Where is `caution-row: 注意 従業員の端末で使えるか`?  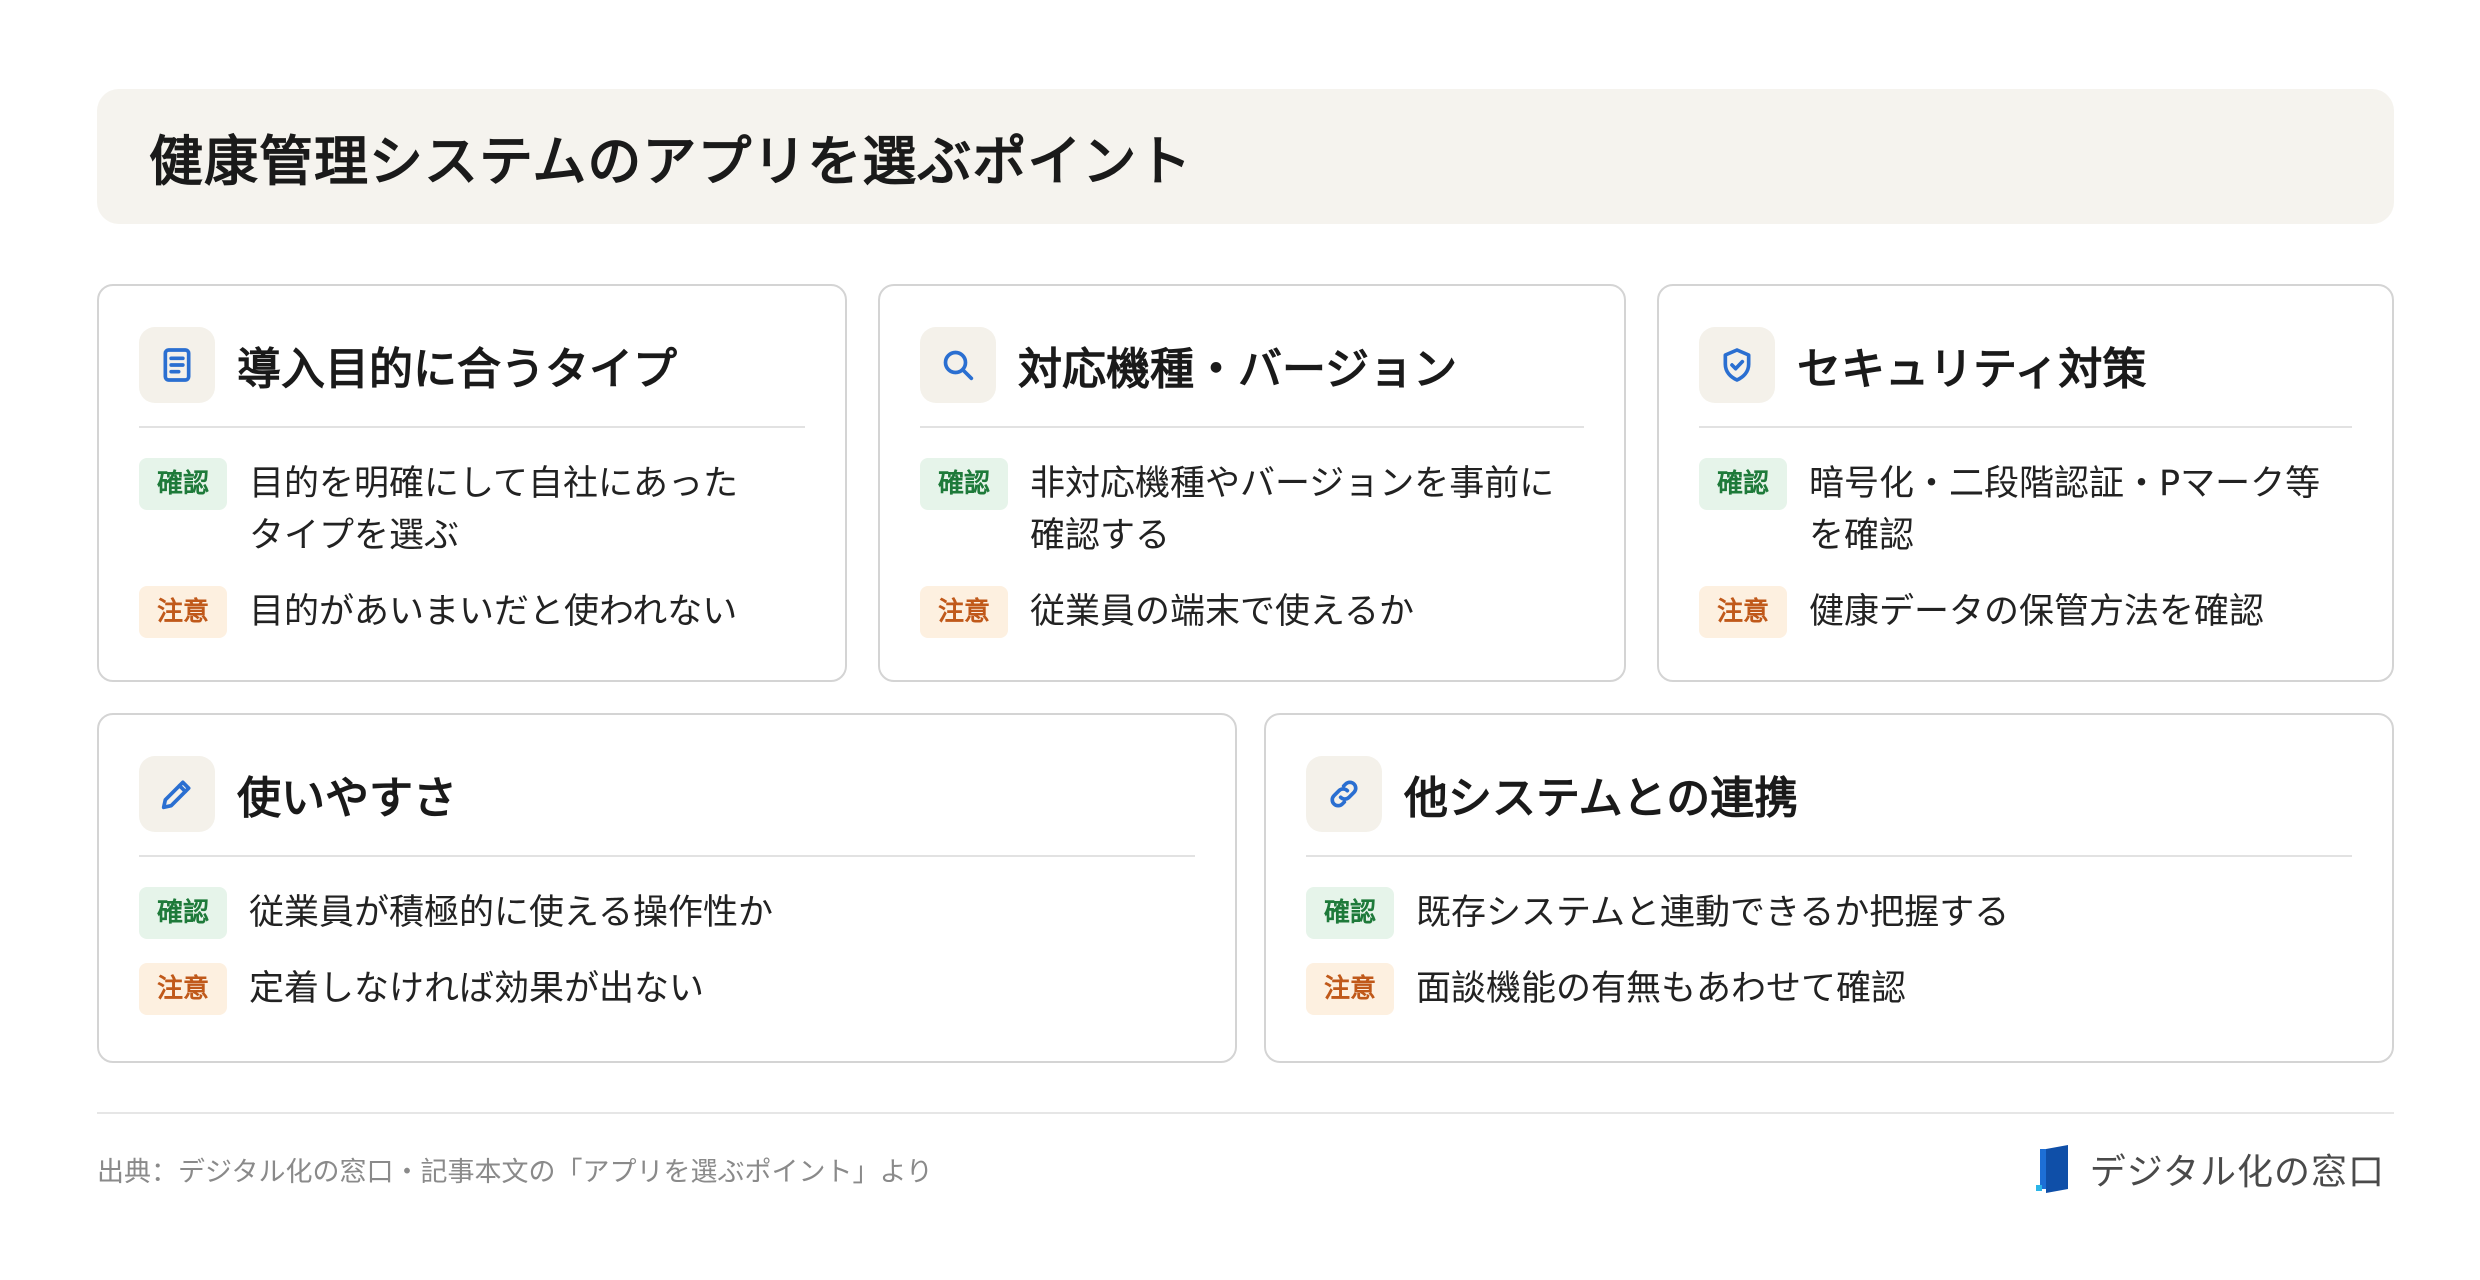
caution-row: 注意 従業員の端末で使えるか is located at coordinates (1252, 612).